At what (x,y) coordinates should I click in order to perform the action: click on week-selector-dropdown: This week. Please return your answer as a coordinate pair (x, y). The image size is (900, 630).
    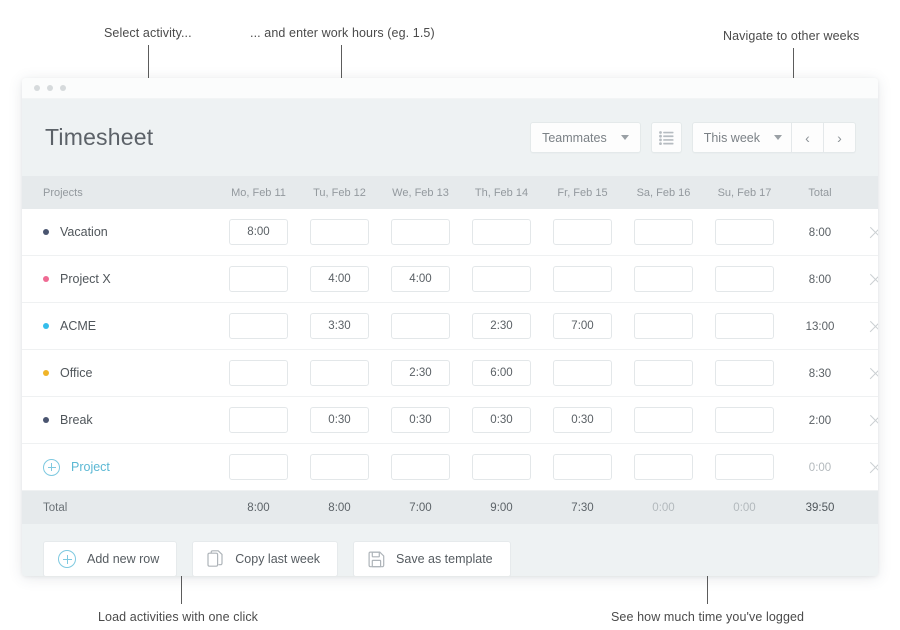
    Looking at the image, I should click on (741, 137).